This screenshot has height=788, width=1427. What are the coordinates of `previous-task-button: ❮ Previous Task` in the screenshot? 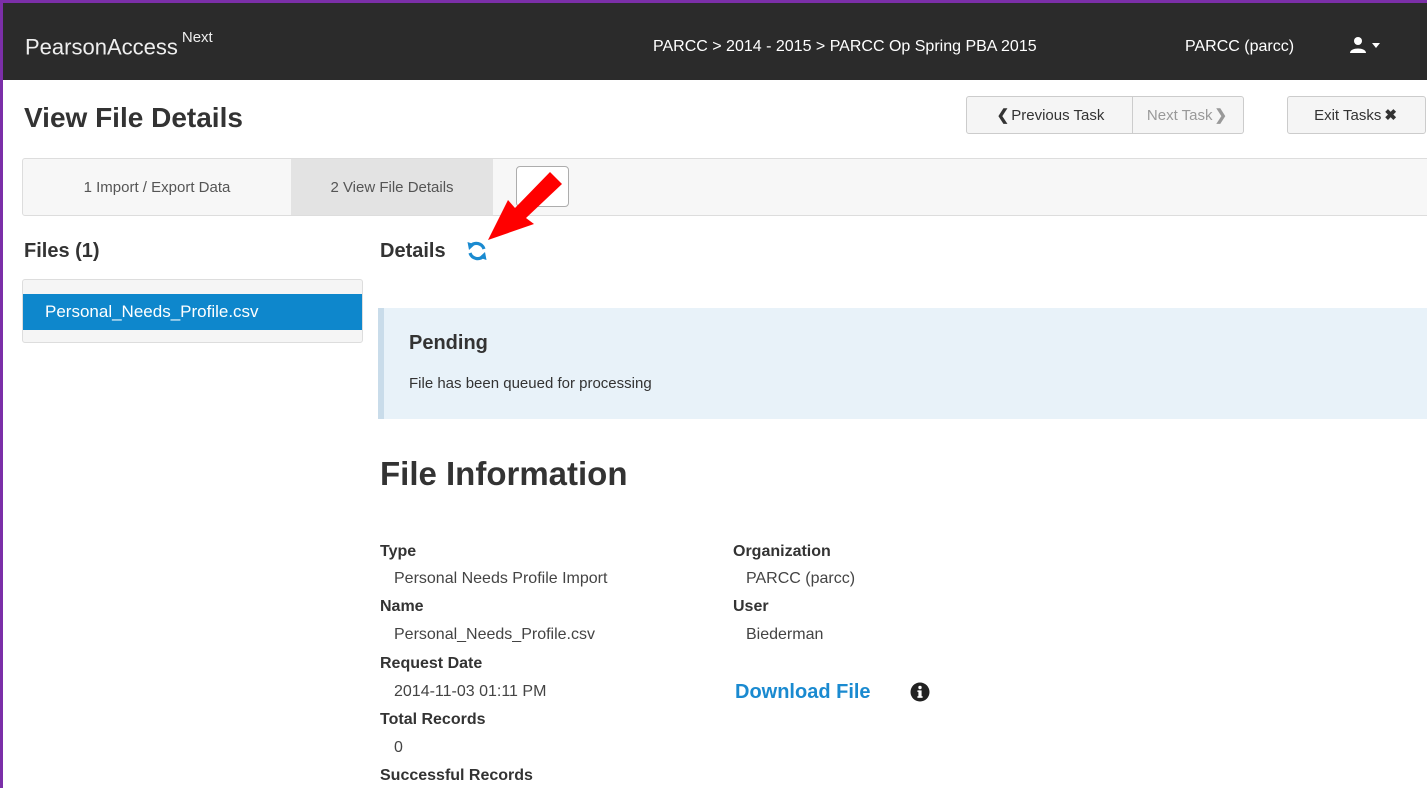 It's located at (1049, 115).